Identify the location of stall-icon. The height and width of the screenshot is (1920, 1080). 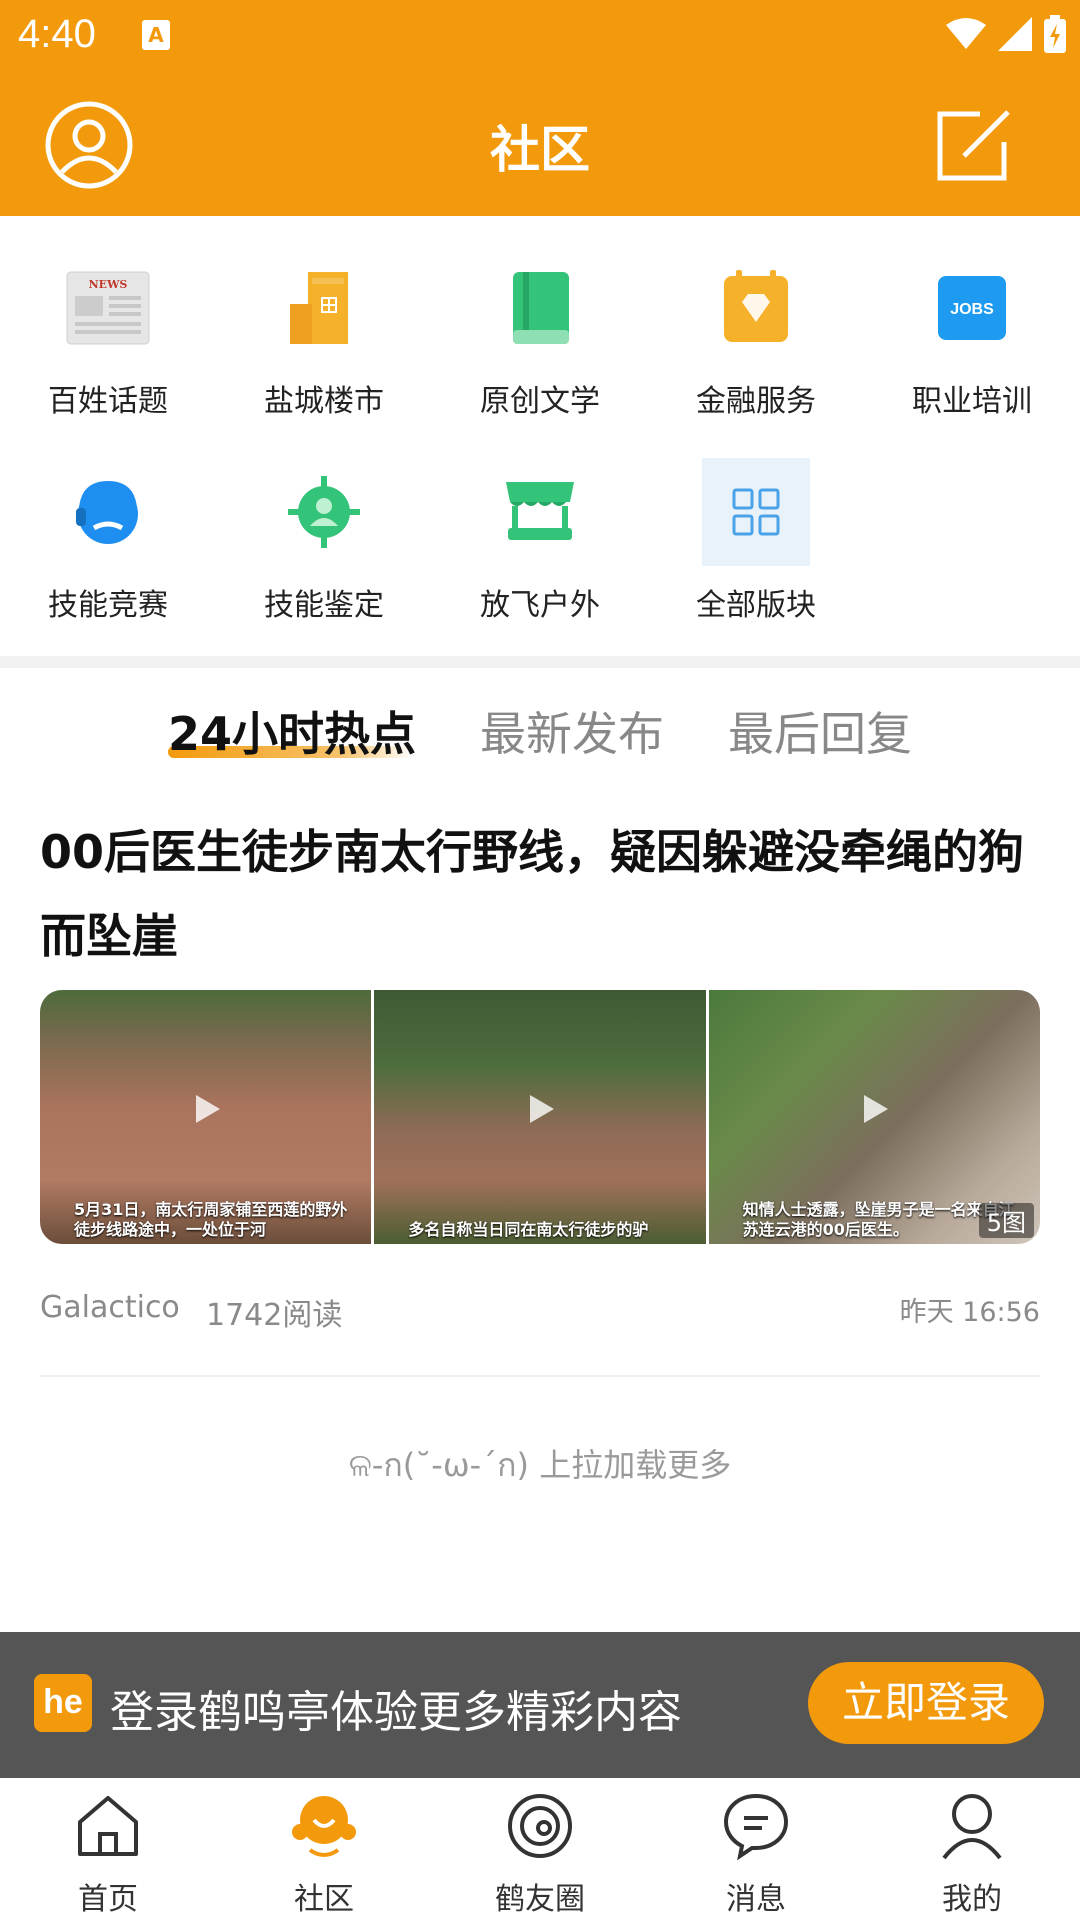
(540, 512).